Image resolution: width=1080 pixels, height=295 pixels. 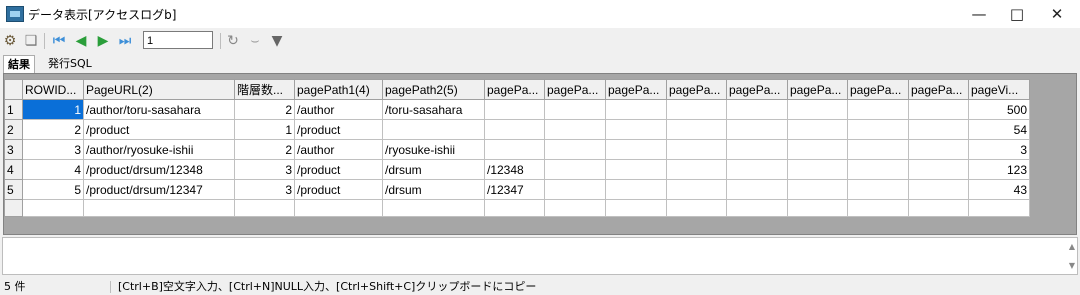 I want to click on column-header: pagePath1(4), so click(x=338, y=89).